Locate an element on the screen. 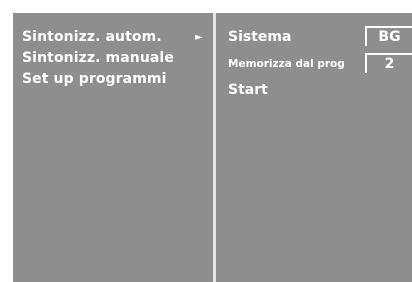 The height and width of the screenshot is (282, 412). menu-item-program-setup: Set up programmi is located at coordinates (94, 79).